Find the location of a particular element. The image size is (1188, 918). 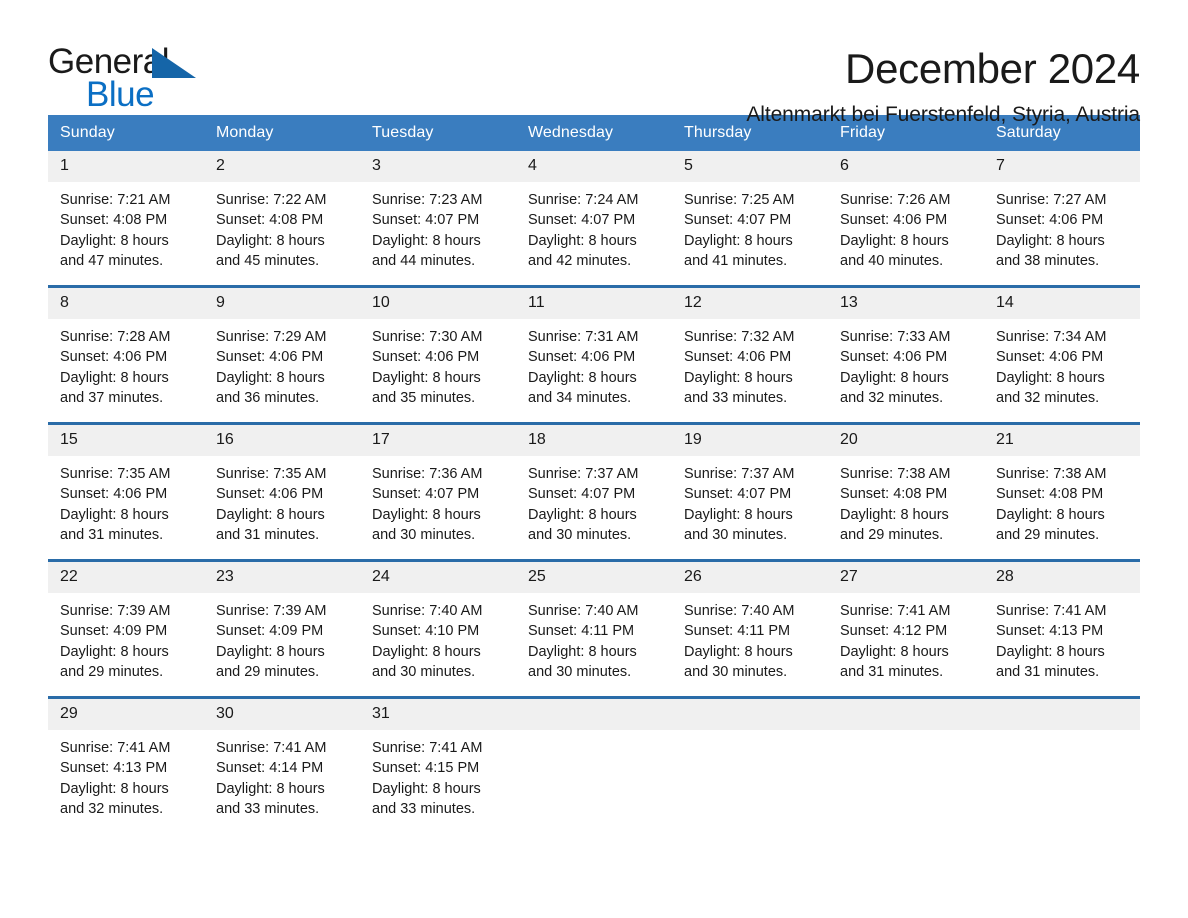

weekday-friday: Friday is located at coordinates (863, 132).